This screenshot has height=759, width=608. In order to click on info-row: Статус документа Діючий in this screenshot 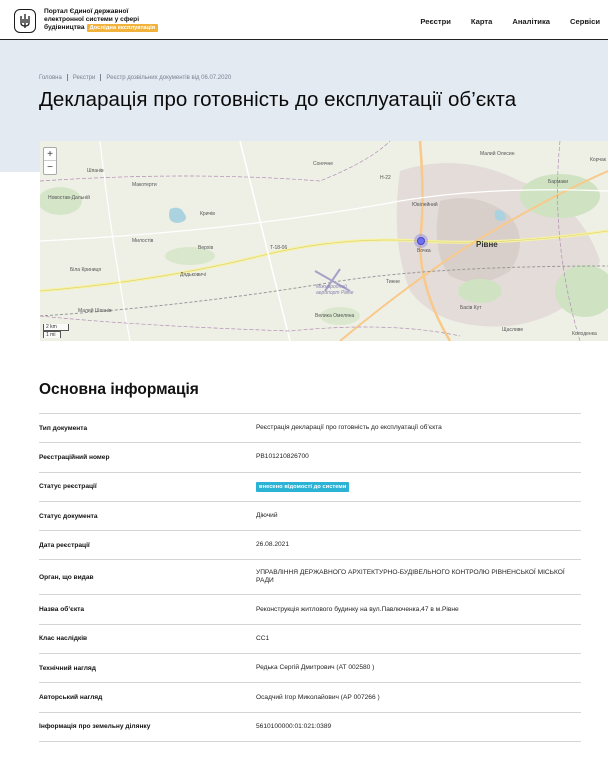, I will do `click(310, 517)`.